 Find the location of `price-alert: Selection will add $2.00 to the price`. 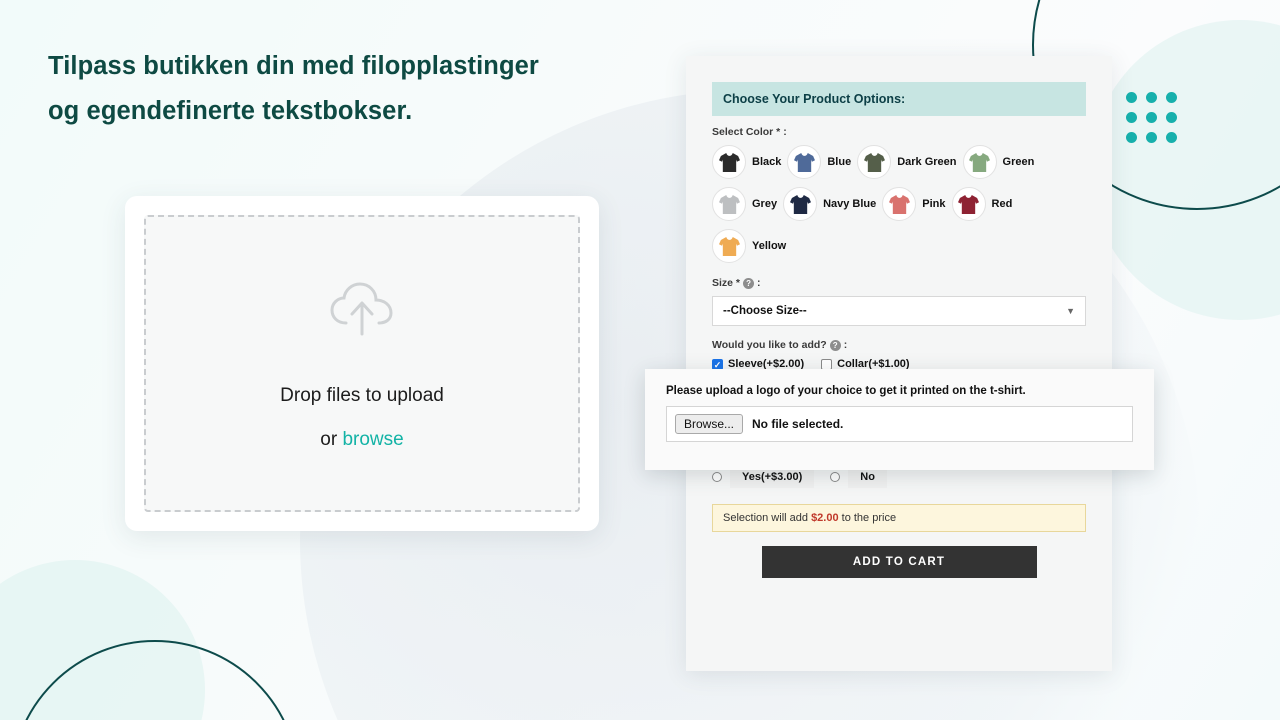

price-alert: Selection will add $2.00 to the price is located at coordinates (899, 518).